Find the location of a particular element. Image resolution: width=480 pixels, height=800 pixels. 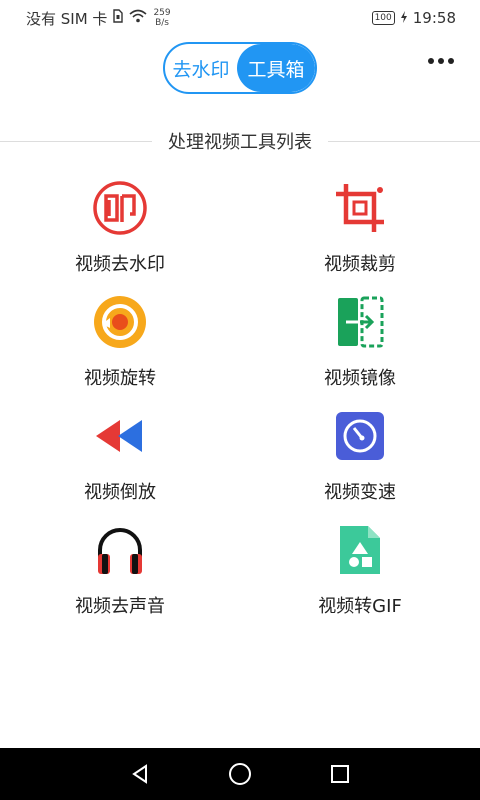

tool-gif: 视频转GIF is located at coordinates (360, 569).